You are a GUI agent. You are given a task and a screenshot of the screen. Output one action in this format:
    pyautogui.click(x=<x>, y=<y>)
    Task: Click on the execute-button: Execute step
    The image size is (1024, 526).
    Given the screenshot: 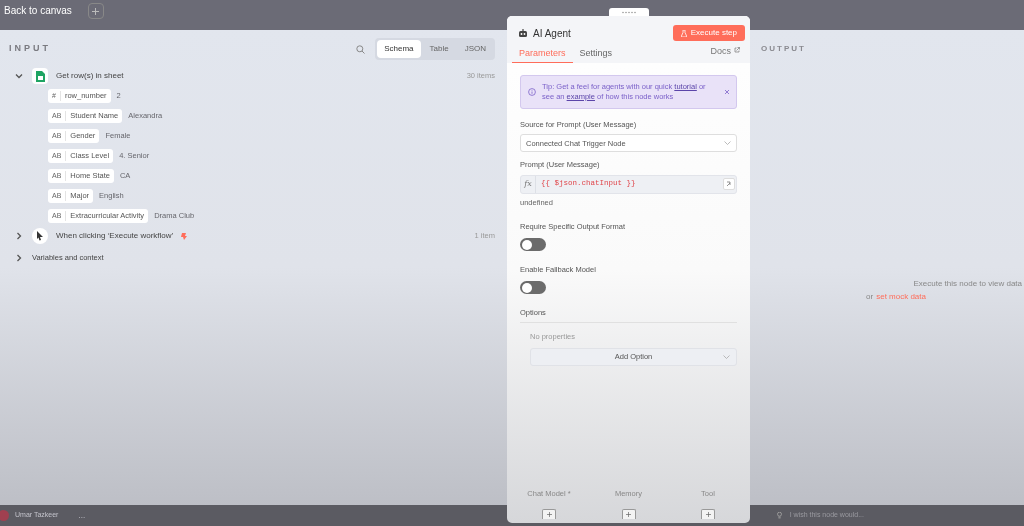 What is the action you would take?
    pyautogui.click(x=708, y=33)
    